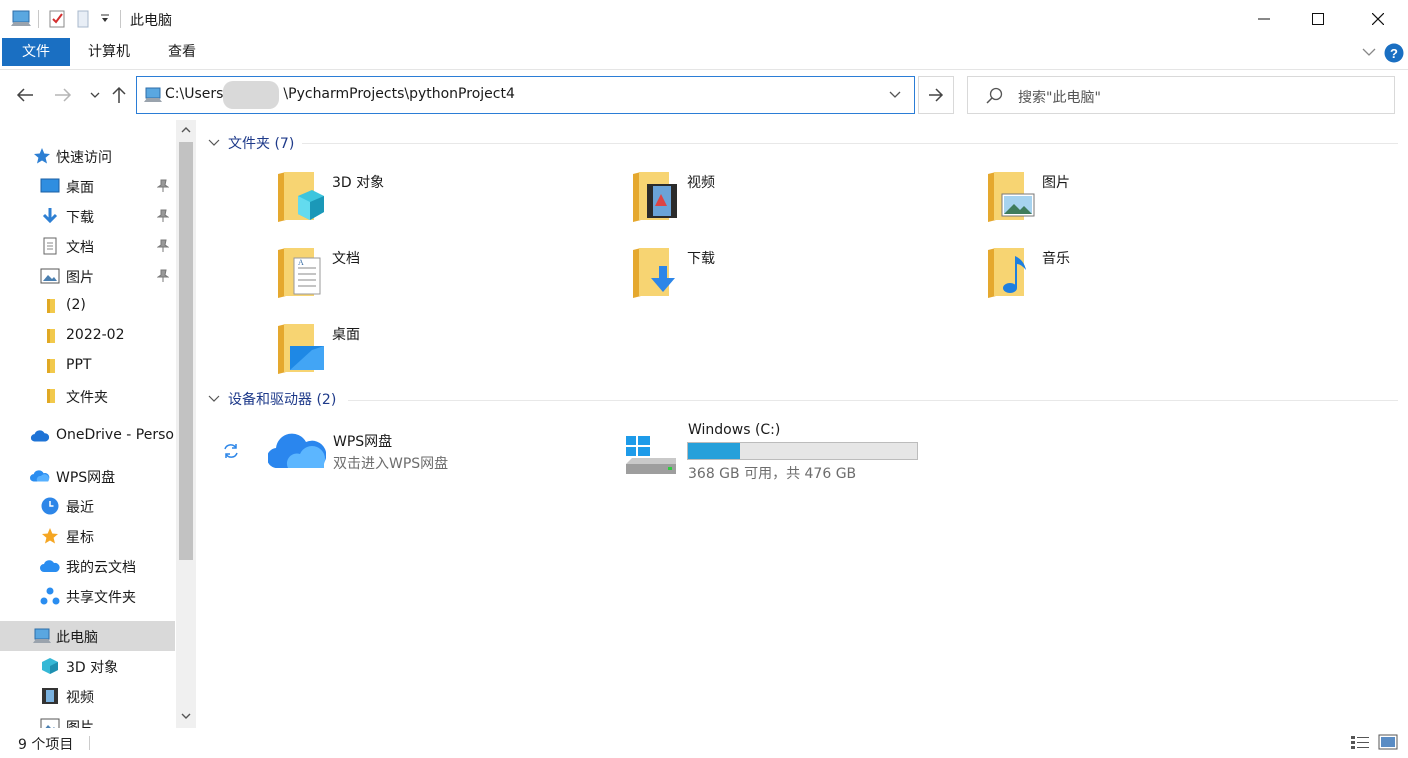  What do you see at coordinates (1181, 95) in the screenshot?
I see `search-box: 搜索"此电脑"` at bounding box center [1181, 95].